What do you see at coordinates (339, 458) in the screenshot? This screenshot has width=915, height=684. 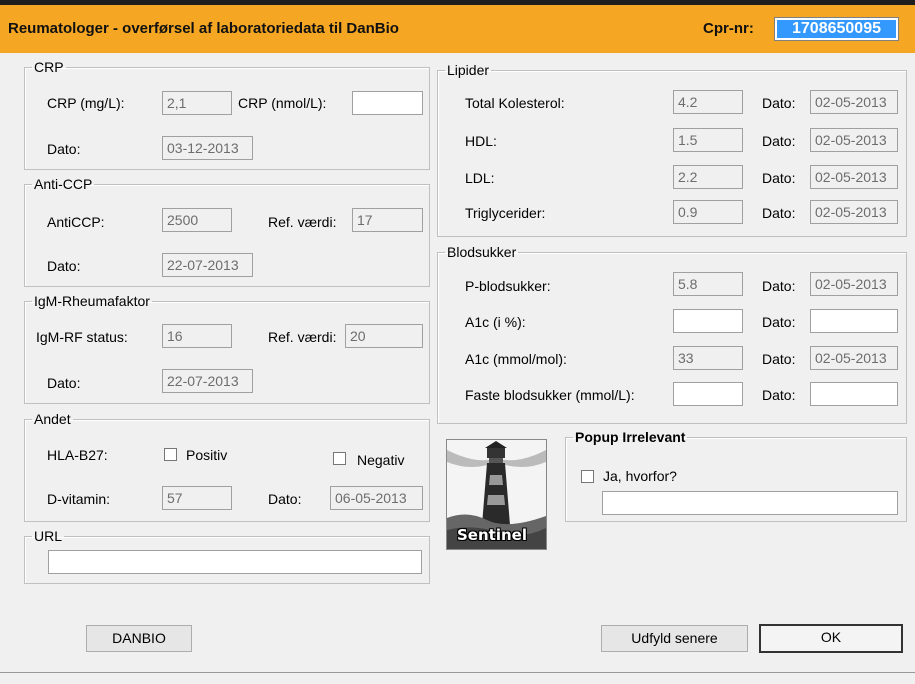 I see `negativ-checkbox` at bounding box center [339, 458].